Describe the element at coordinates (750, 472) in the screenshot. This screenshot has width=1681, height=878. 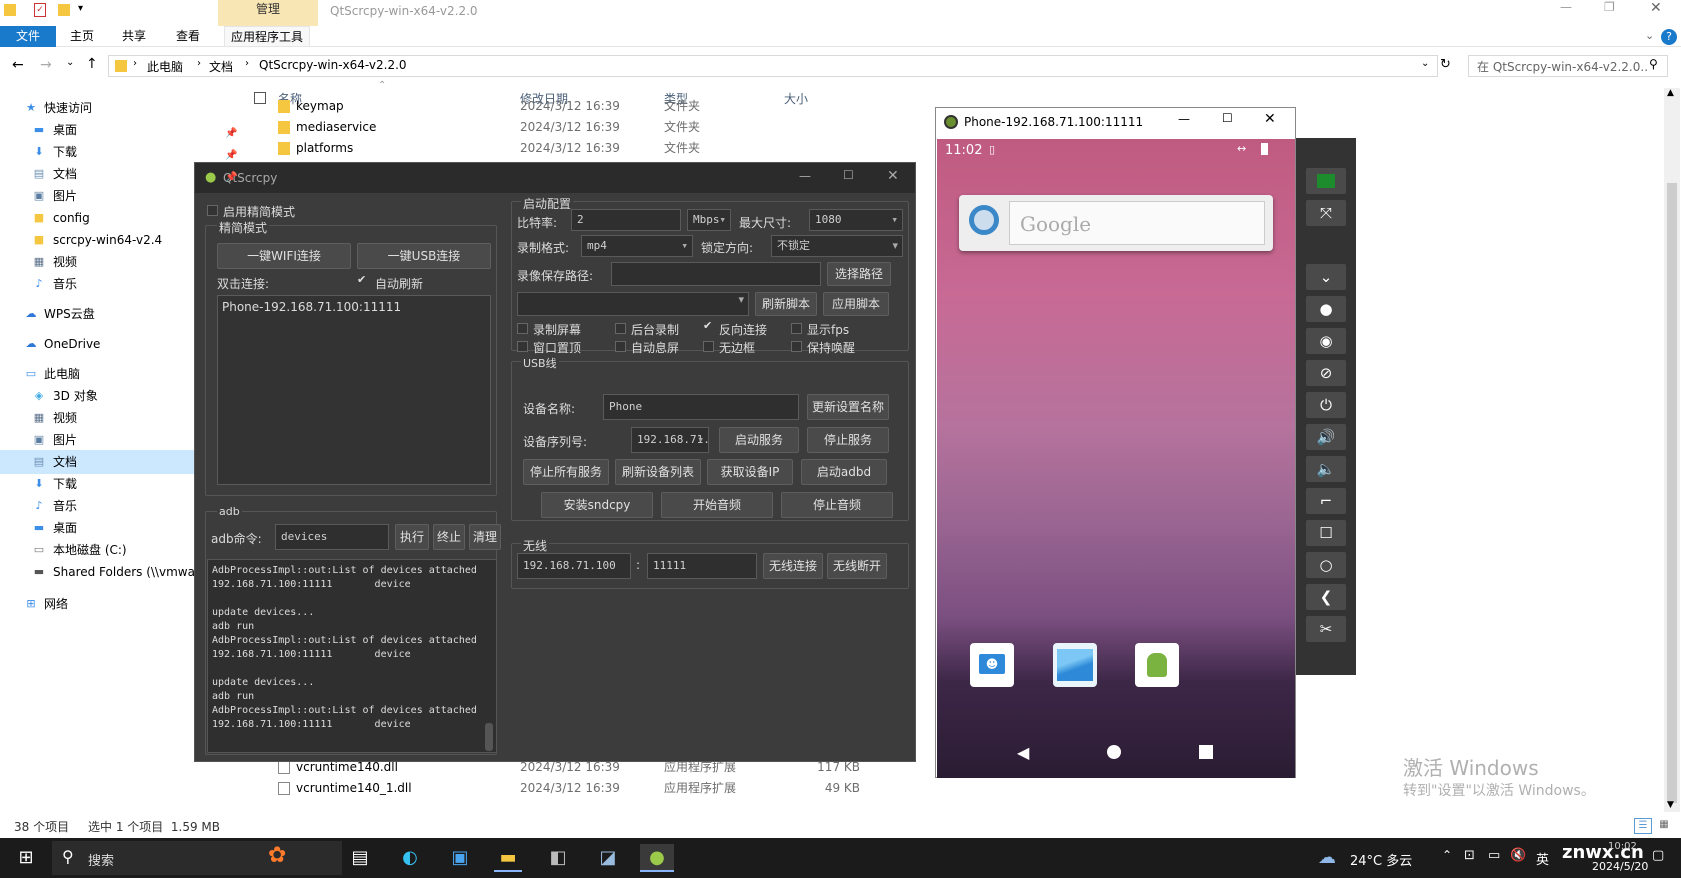
I see `get-device-ip-button: 获取设备IP` at that location.